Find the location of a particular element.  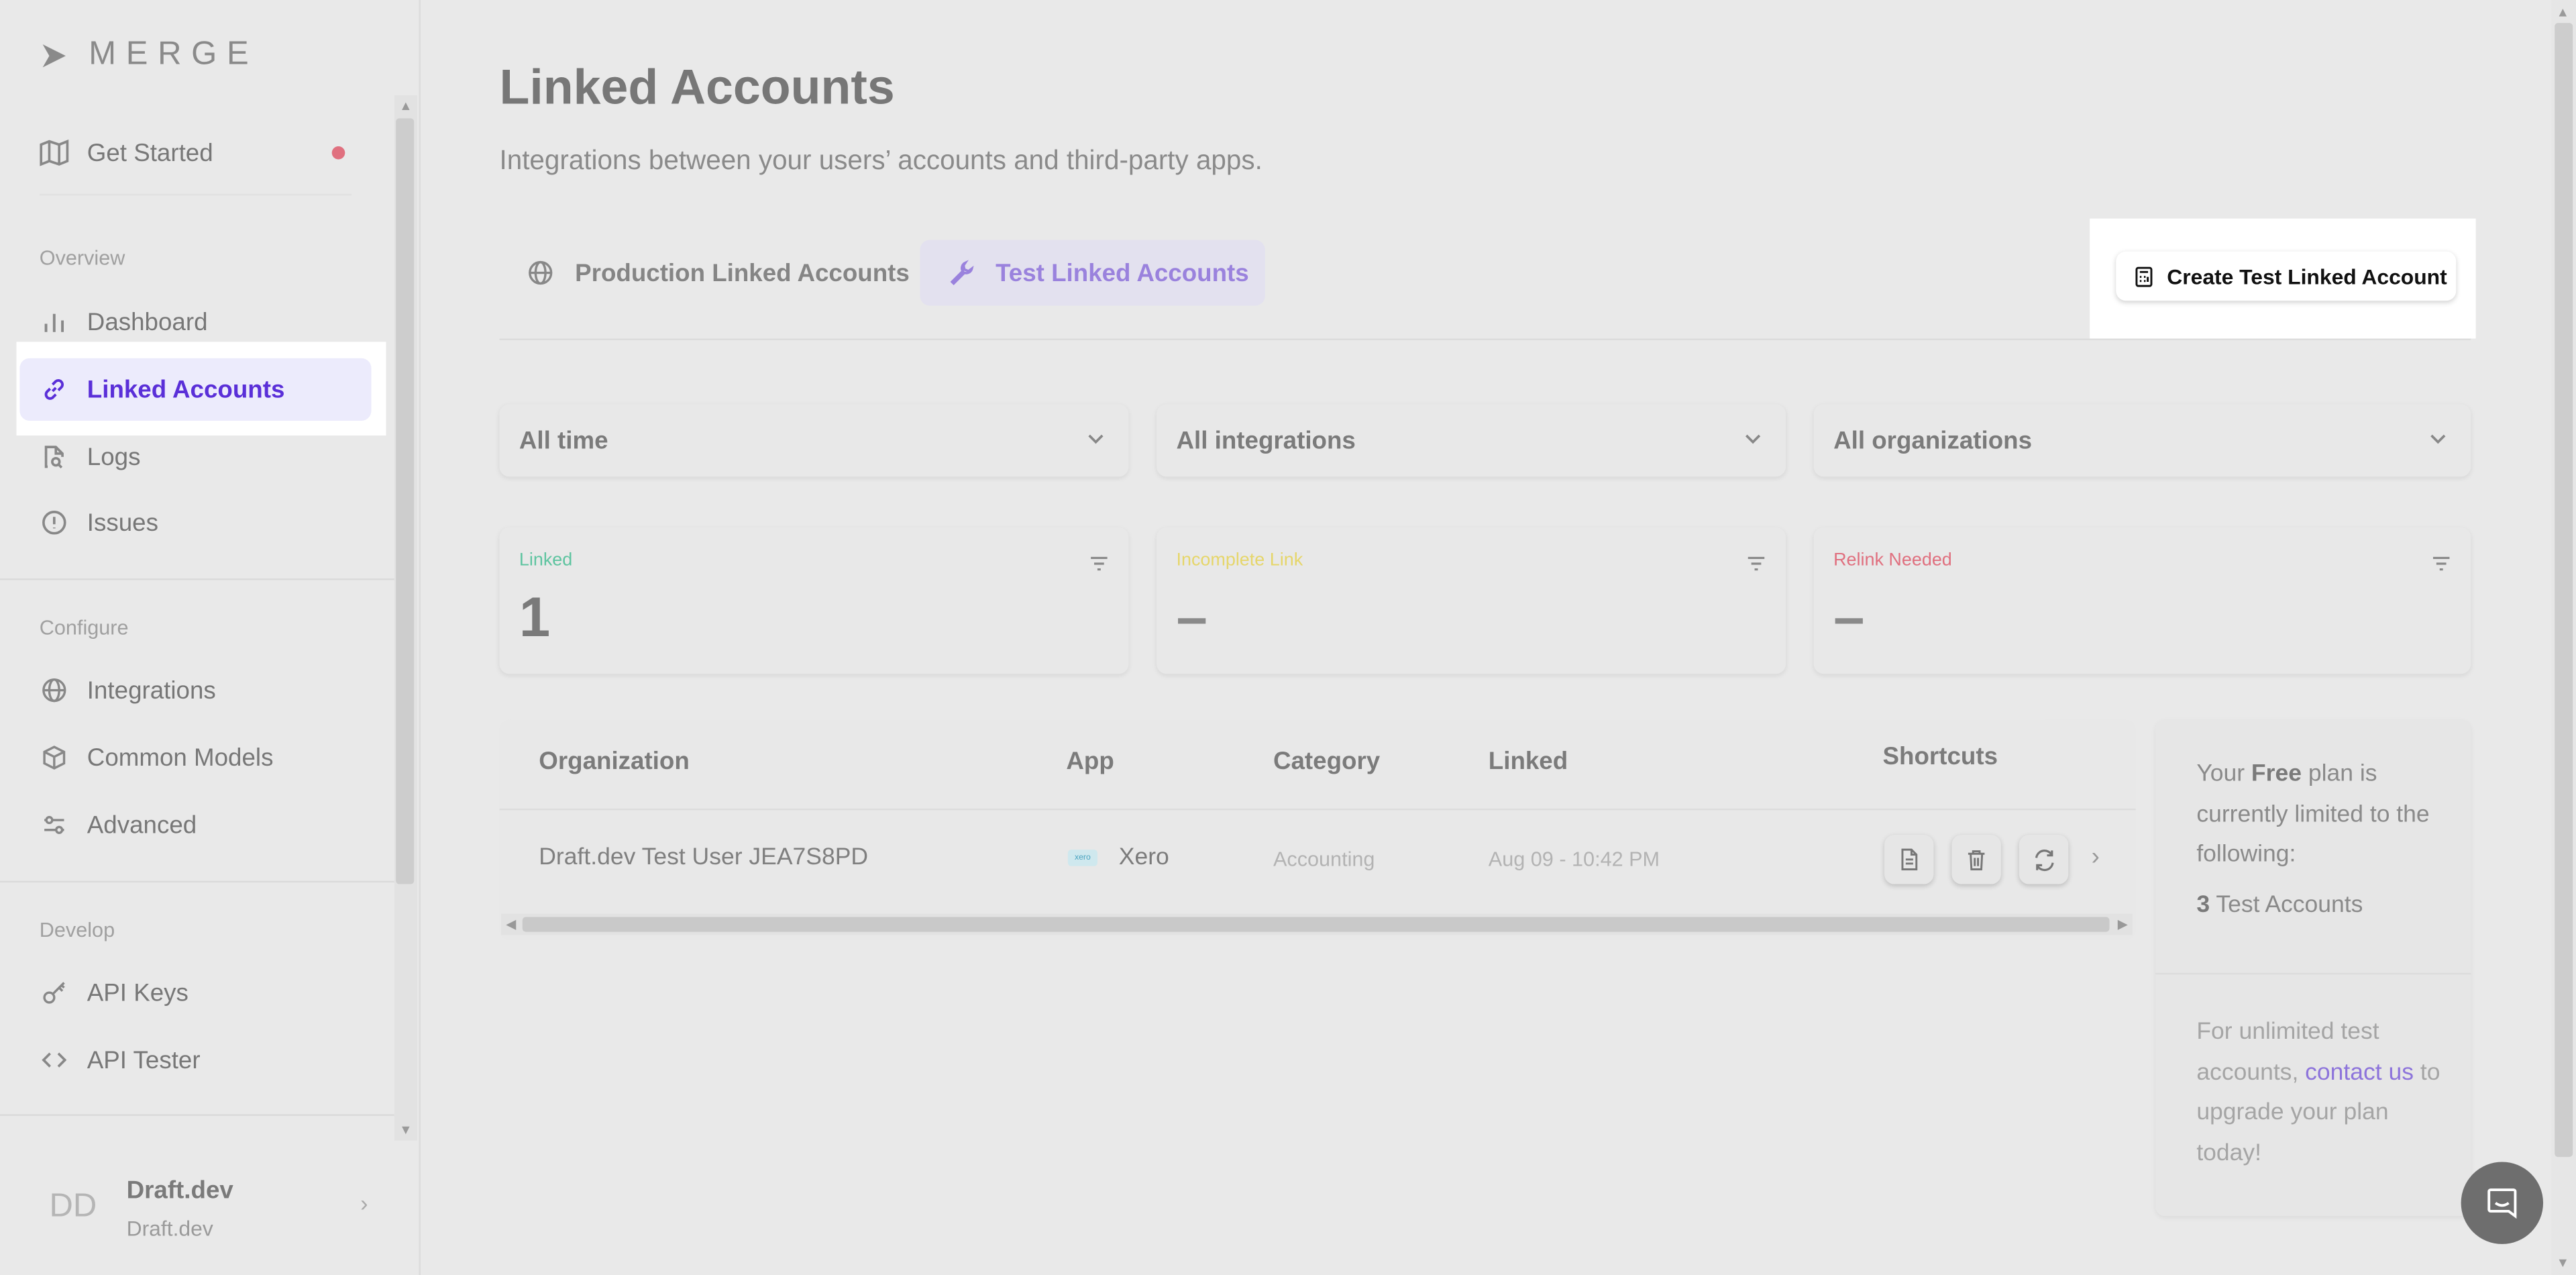

section-label-configure: Configure is located at coordinates (84, 628).